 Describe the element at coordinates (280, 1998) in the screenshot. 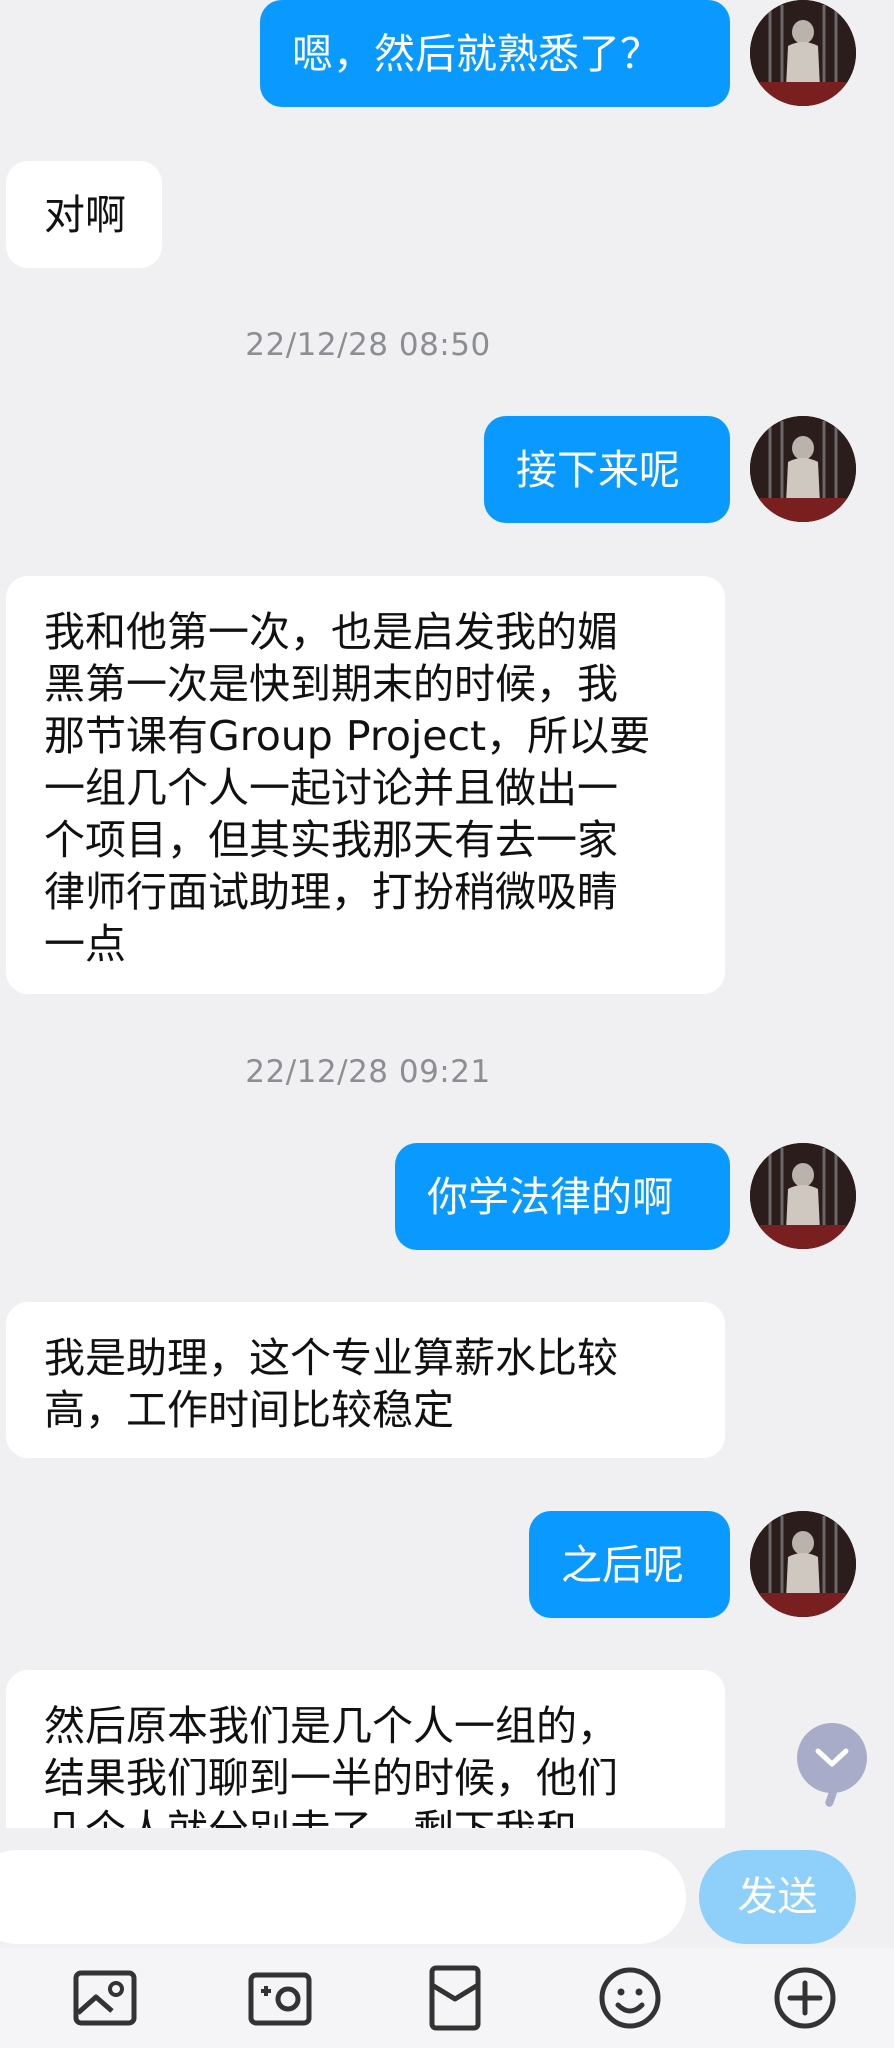

I see `camera-icon` at that location.